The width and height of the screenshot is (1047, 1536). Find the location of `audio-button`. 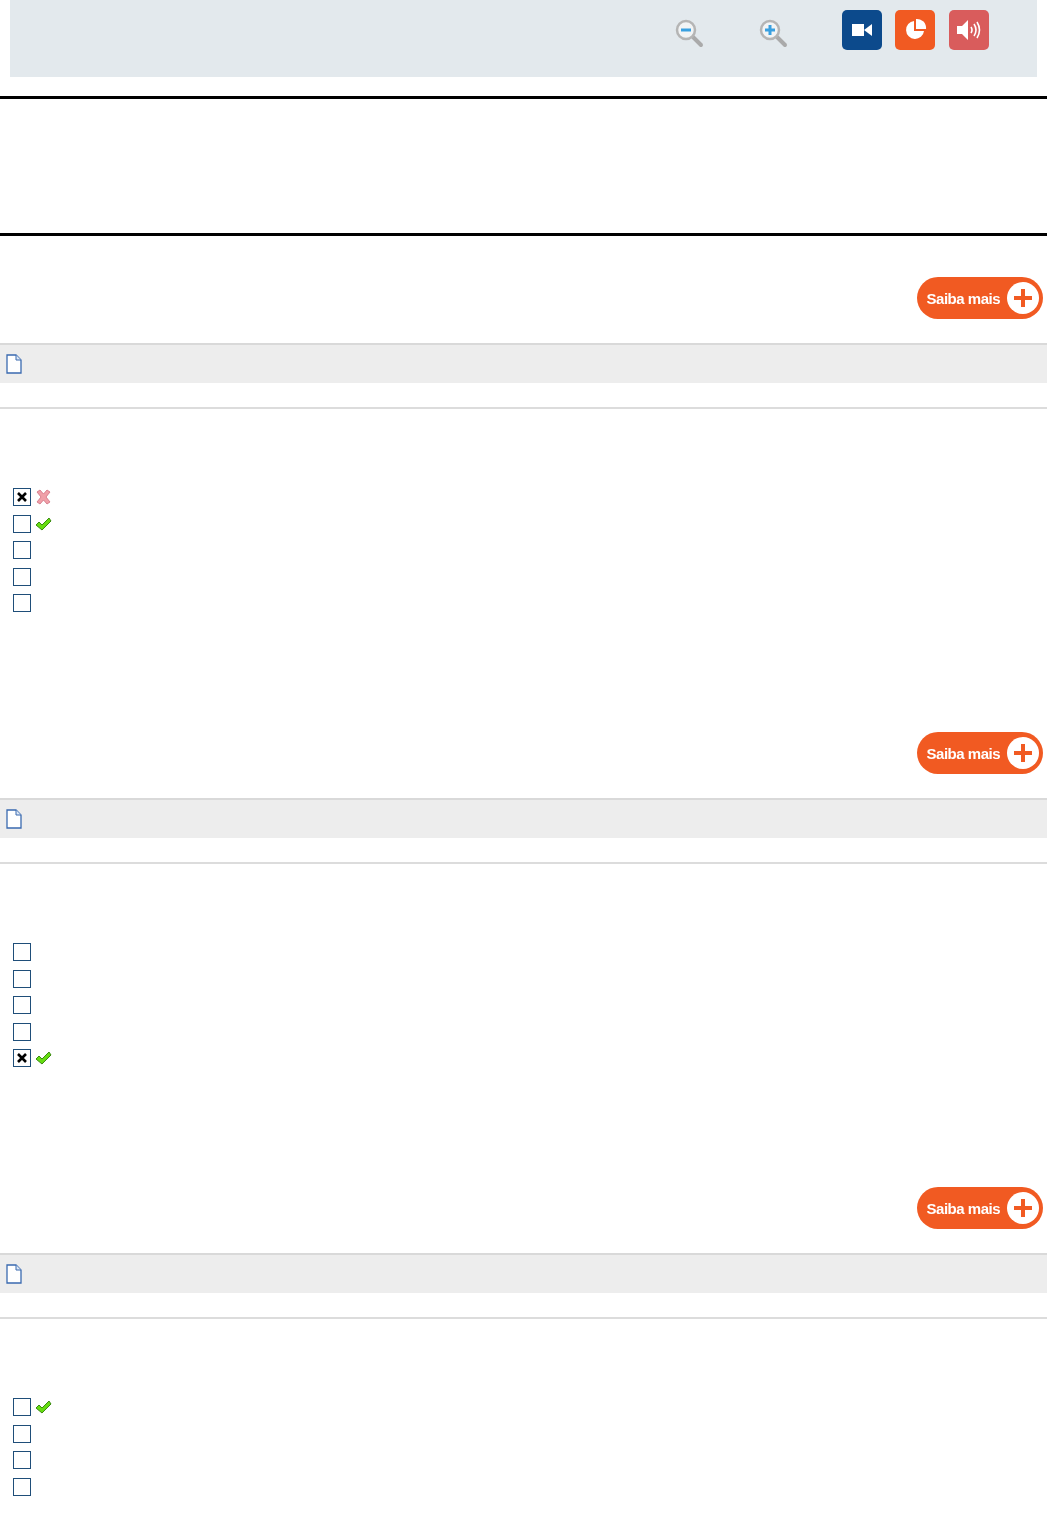

audio-button is located at coordinates (969, 30).